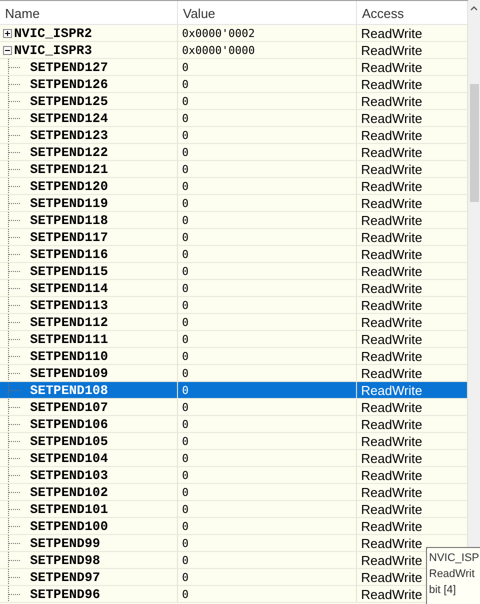 The width and height of the screenshot is (480, 604). What do you see at coordinates (65, 543) in the screenshot?
I see `register-name: SETPEND99` at bounding box center [65, 543].